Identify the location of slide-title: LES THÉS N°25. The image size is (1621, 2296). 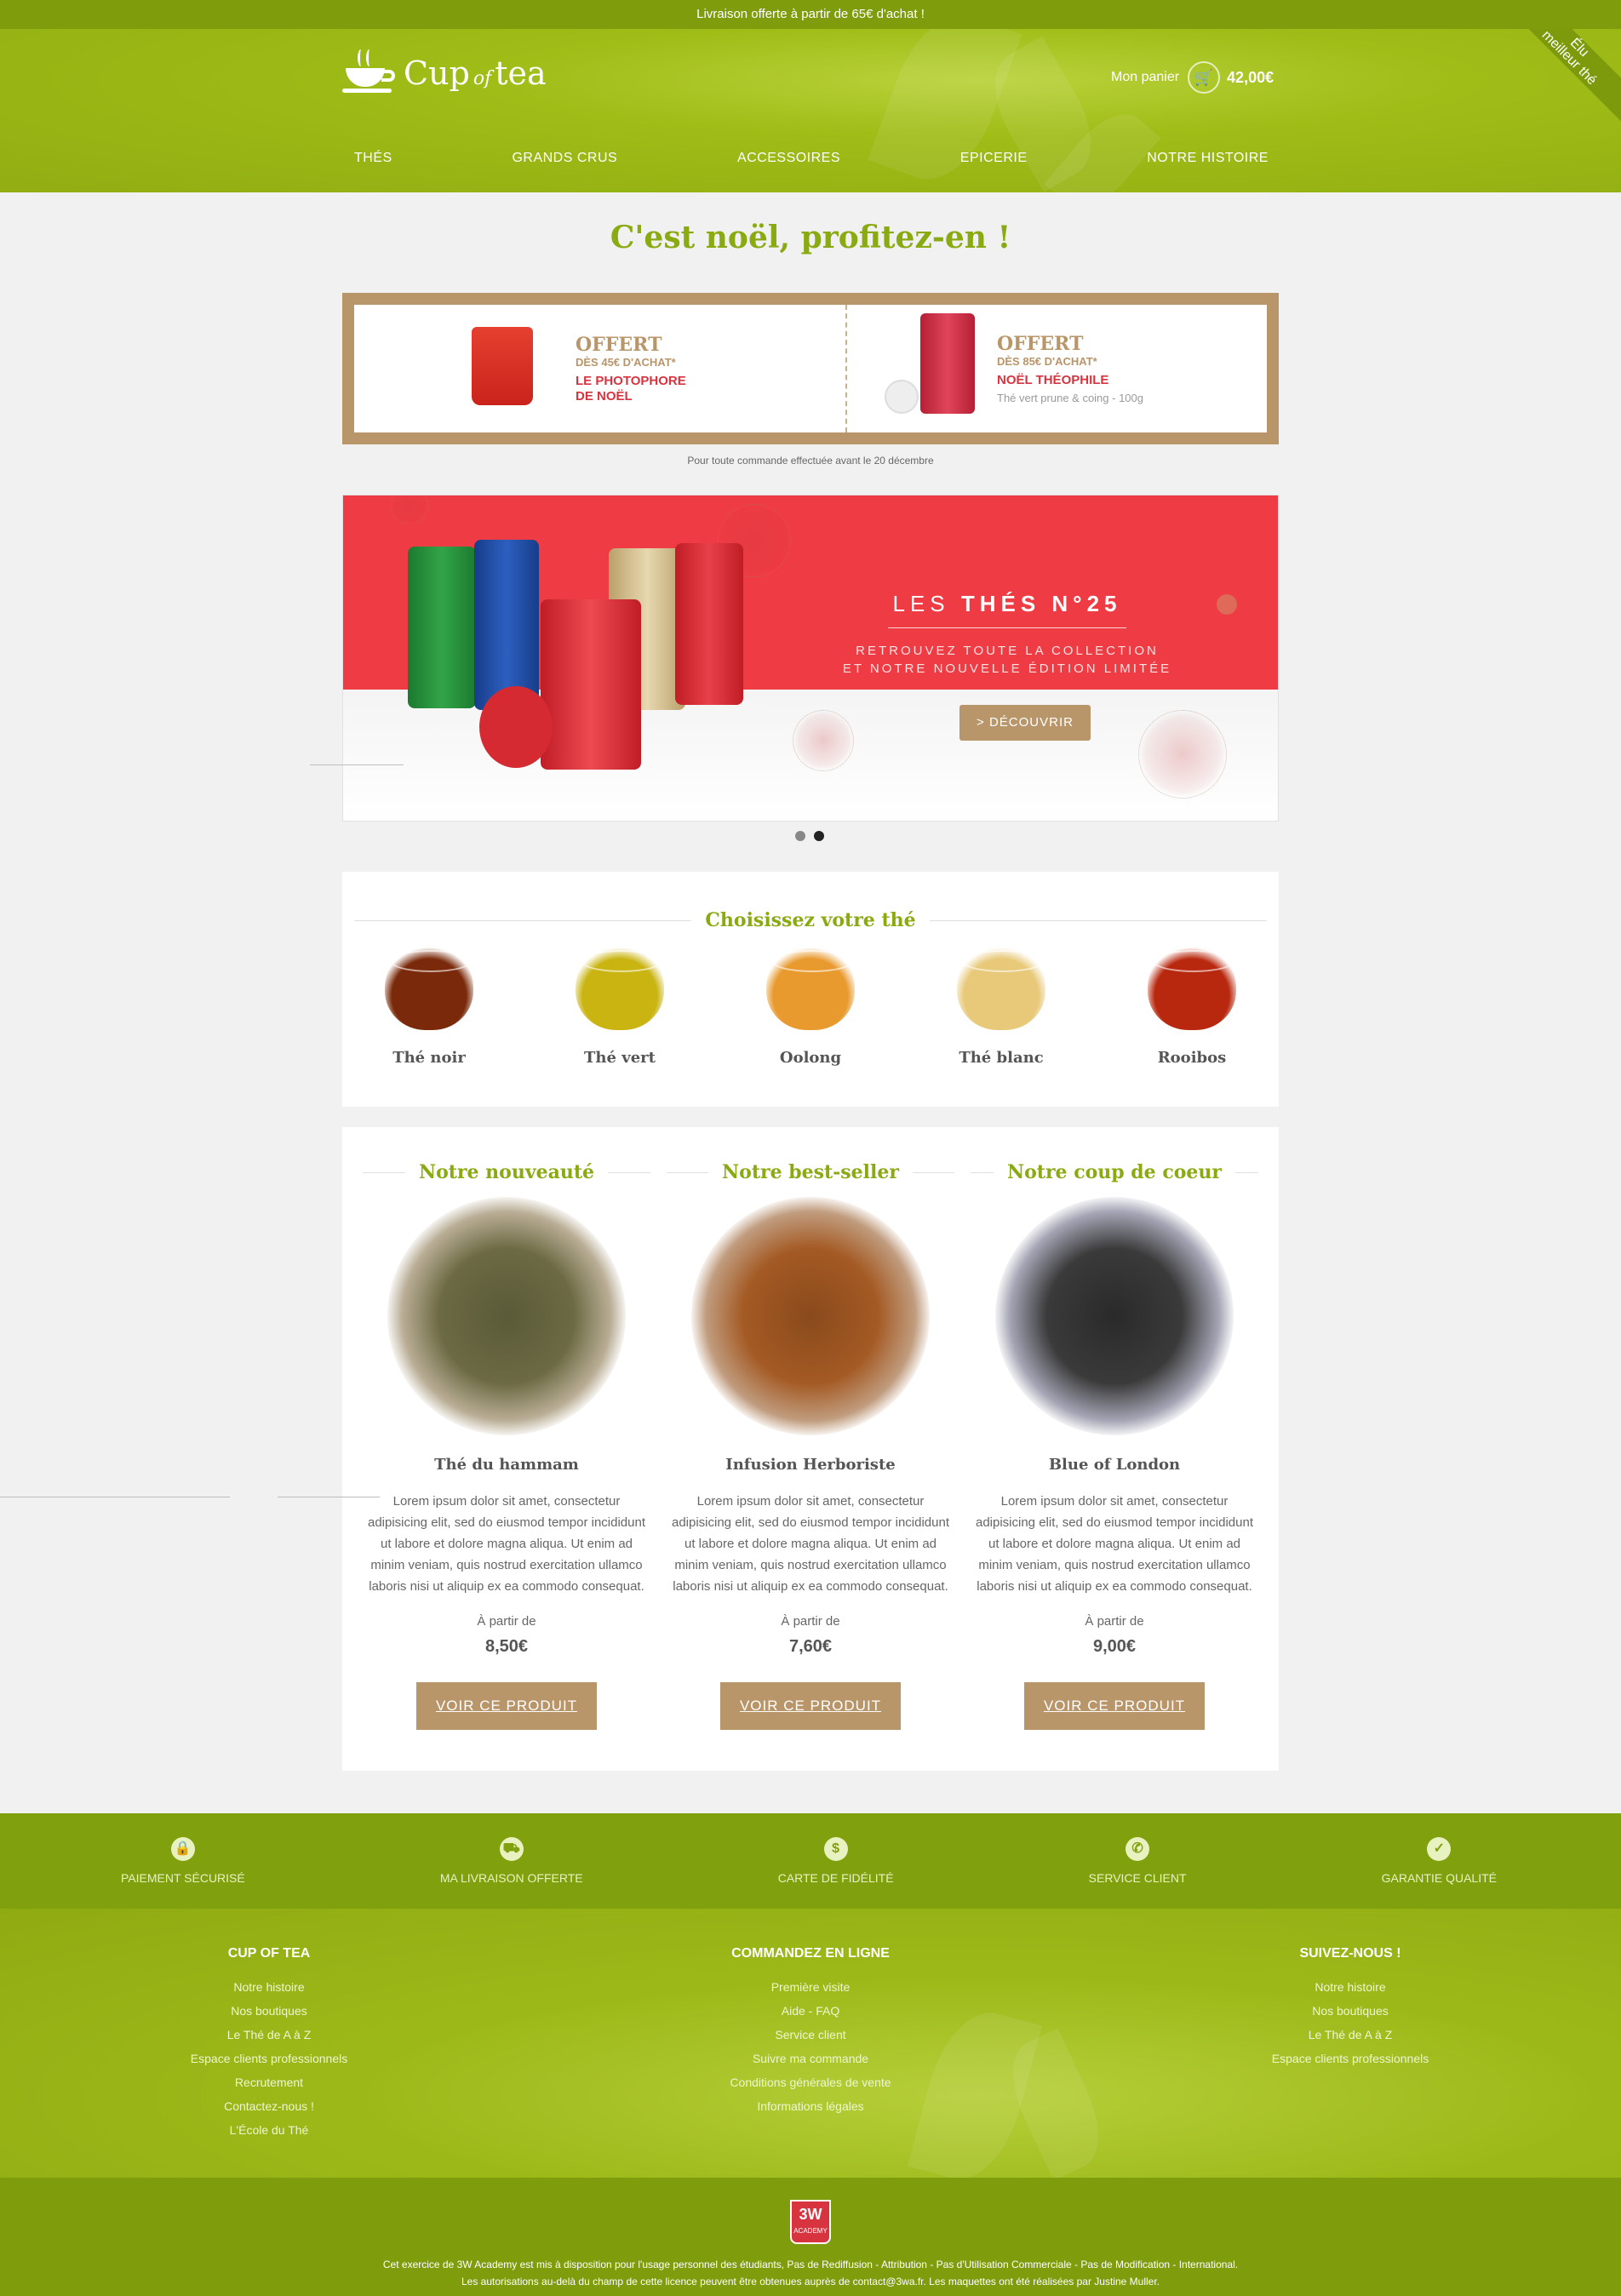
(1007, 603).